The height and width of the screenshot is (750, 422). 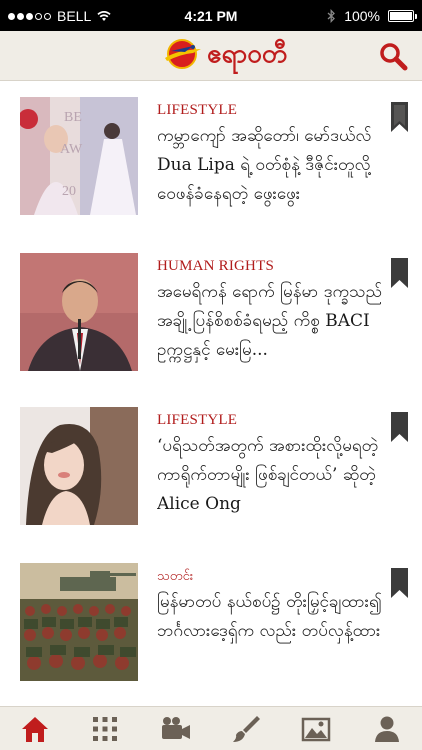 I want to click on article-thumbnail: BE AW 20, so click(x=79, y=156).